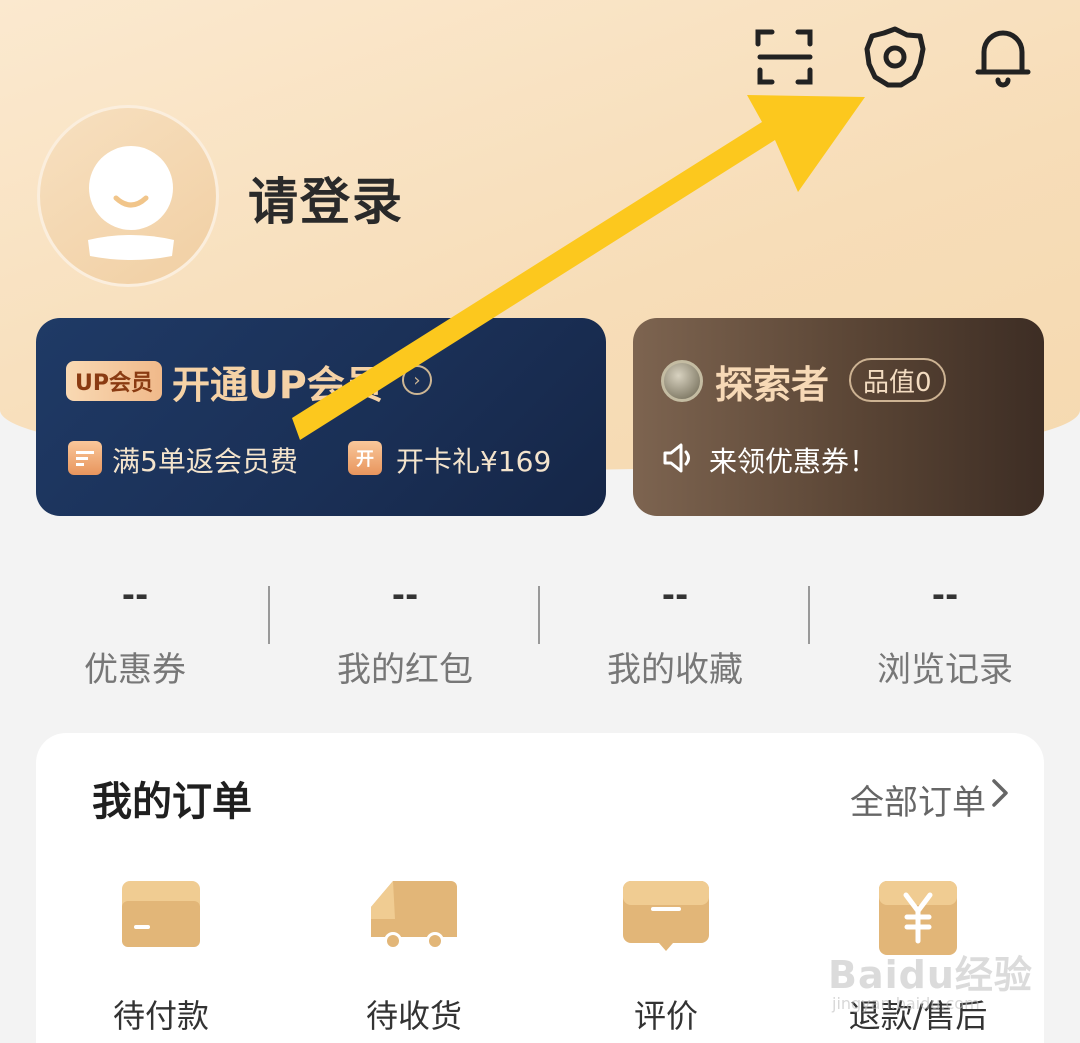 The width and height of the screenshot is (1080, 1043). Describe the element at coordinates (793, 460) in the screenshot. I see `claim-coupon-link: 来领优惠券！` at that location.